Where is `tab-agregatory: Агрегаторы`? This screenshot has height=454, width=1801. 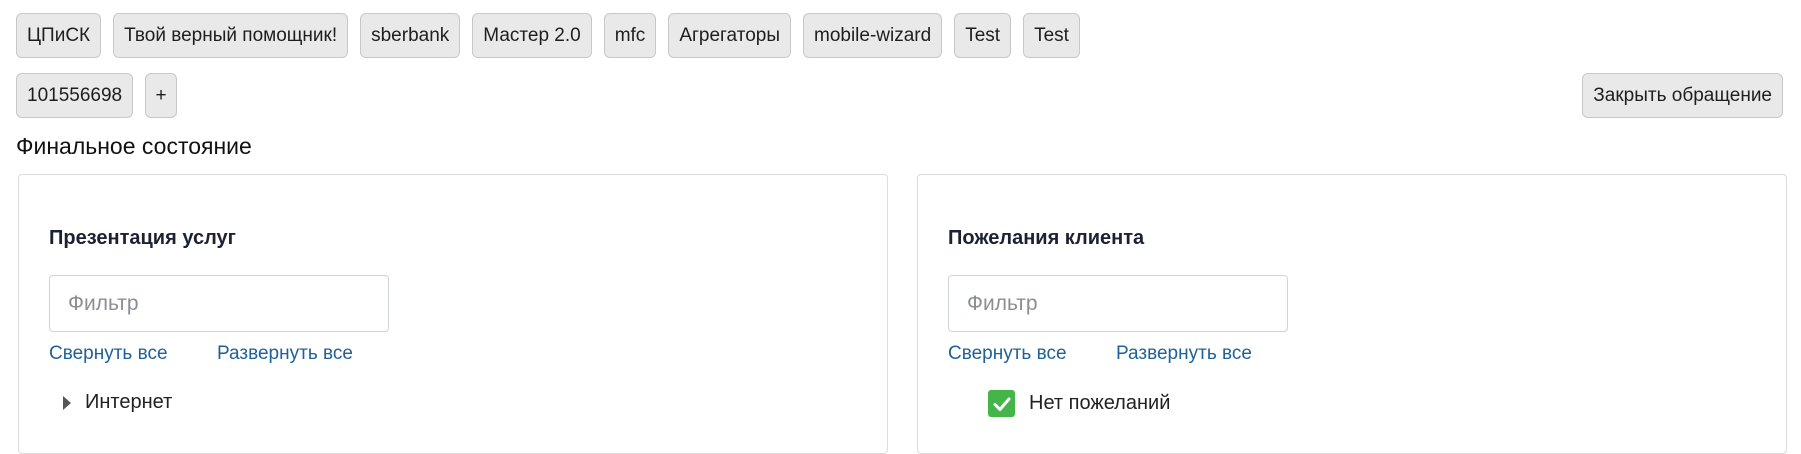 tab-agregatory: Агрегаторы is located at coordinates (729, 35).